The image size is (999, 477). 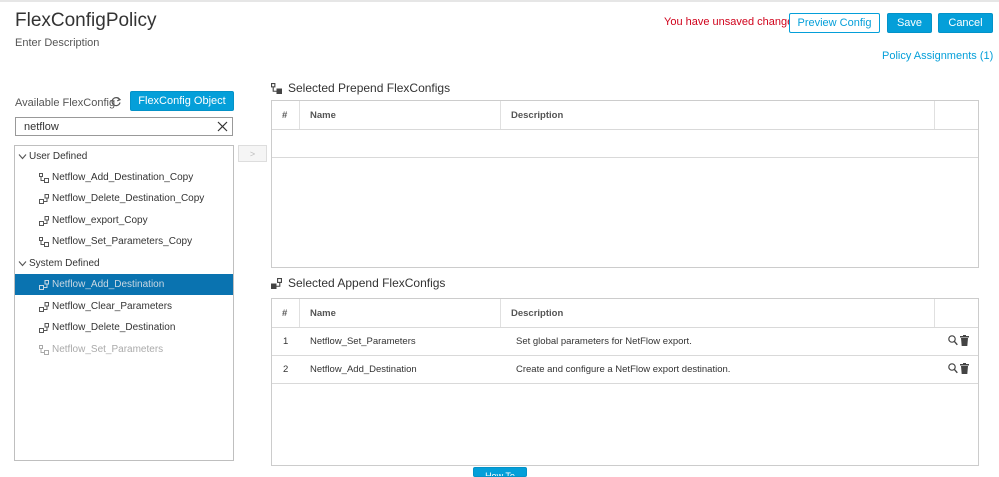 I want to click on prepend-section-title: Selected Prepend FlexConfigs, so click(x=360, y=88).